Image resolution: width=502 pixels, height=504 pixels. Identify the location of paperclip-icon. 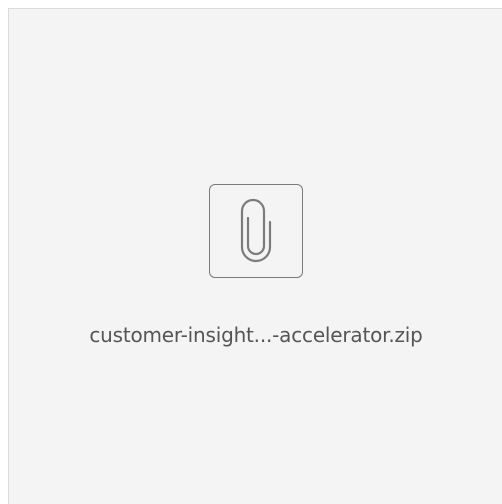
(256, 230).